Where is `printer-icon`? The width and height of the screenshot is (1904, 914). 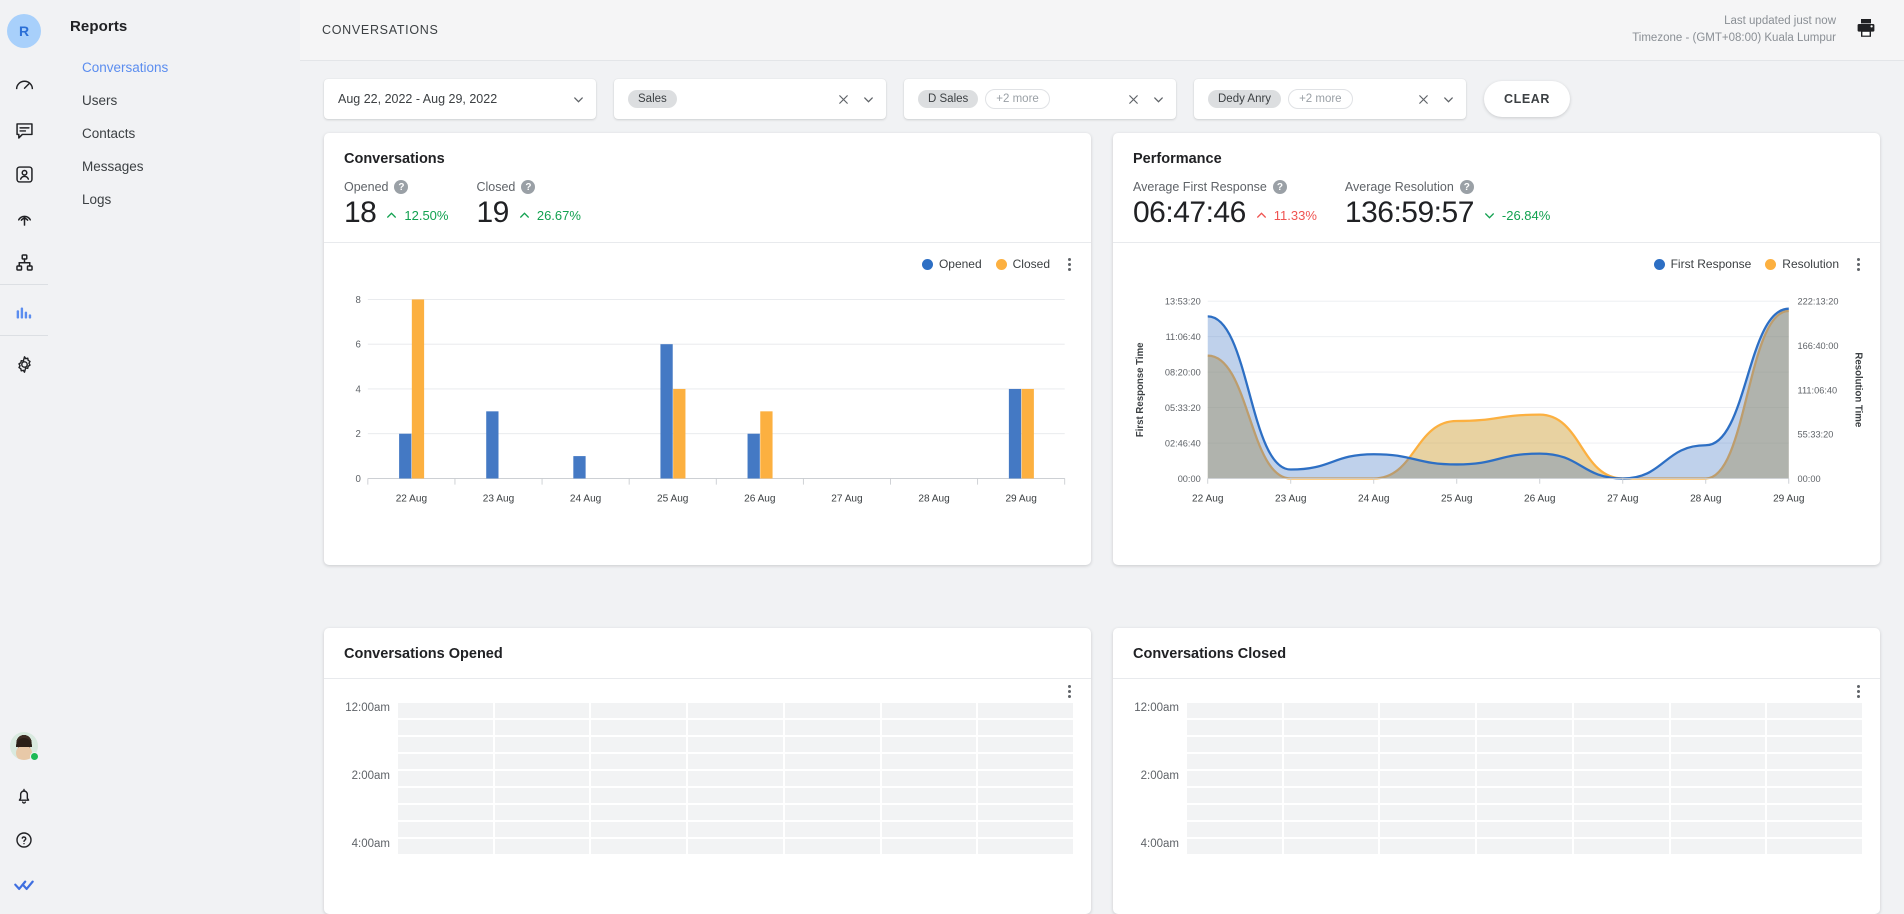 printer-icon is located at coordinates (1866, 30).